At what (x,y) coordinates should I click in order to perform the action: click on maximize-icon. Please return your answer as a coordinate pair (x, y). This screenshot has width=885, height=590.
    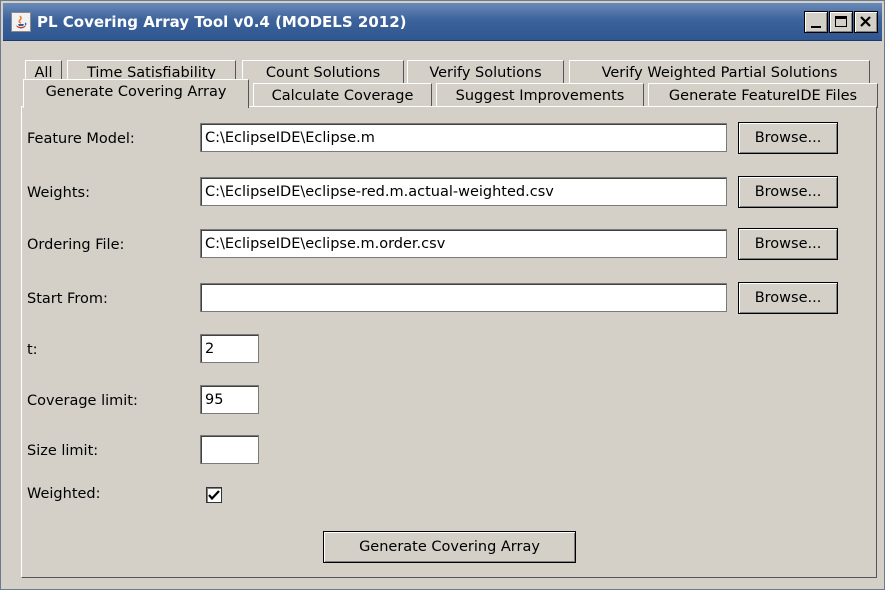
    Looking at the image, I should click on (841, 21).